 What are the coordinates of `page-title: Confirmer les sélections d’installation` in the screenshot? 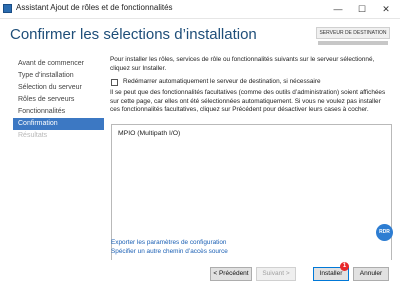 It's located at (133, 34).